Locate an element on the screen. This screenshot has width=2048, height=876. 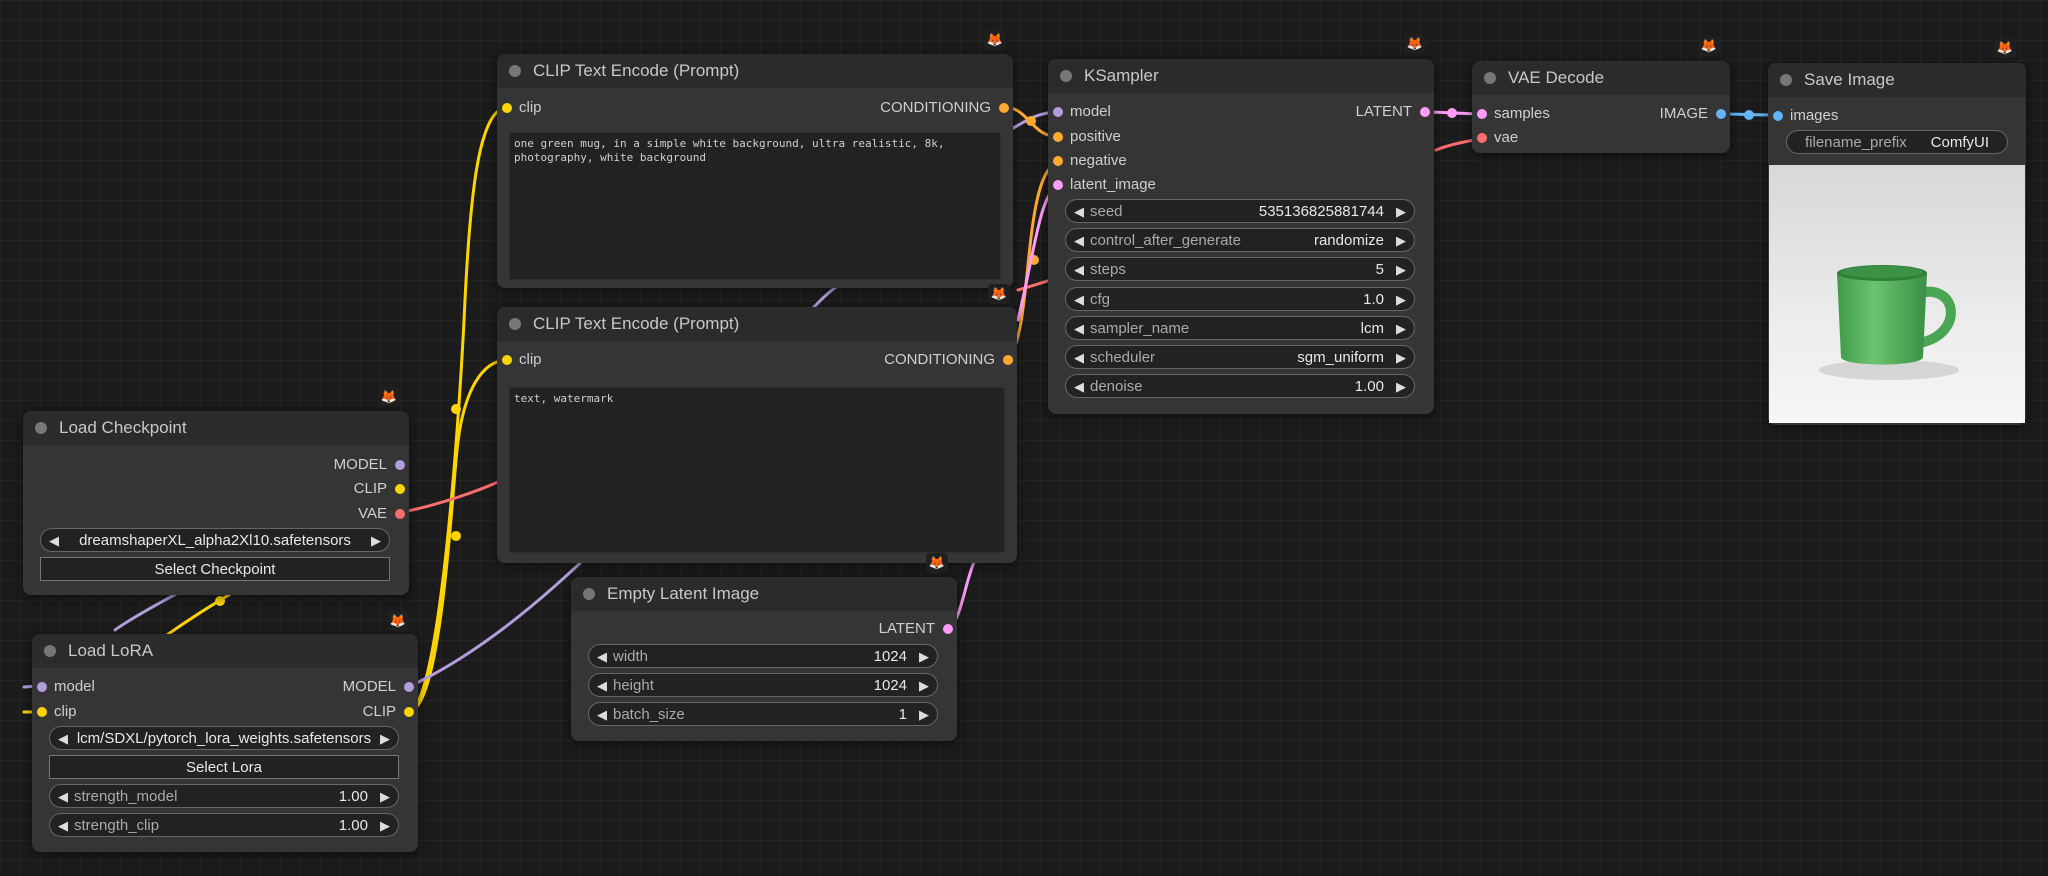
ckpt-name-combo: ◀ dreamshaperXL_alpha2Xl10.safetensors ▶ is located at coordinates (215, 540).